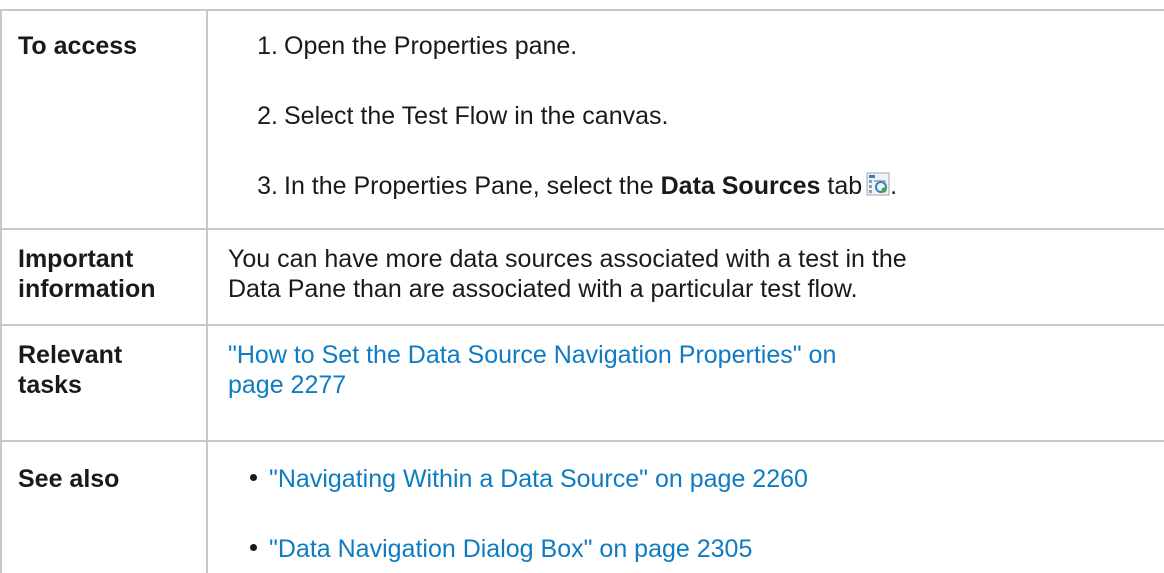 The image size is (1164, 573). What do you see at coordinates (431, 46) in the screenshot?
I see `step-text: Open the Properties pane.` at bounding box center [431, 46].